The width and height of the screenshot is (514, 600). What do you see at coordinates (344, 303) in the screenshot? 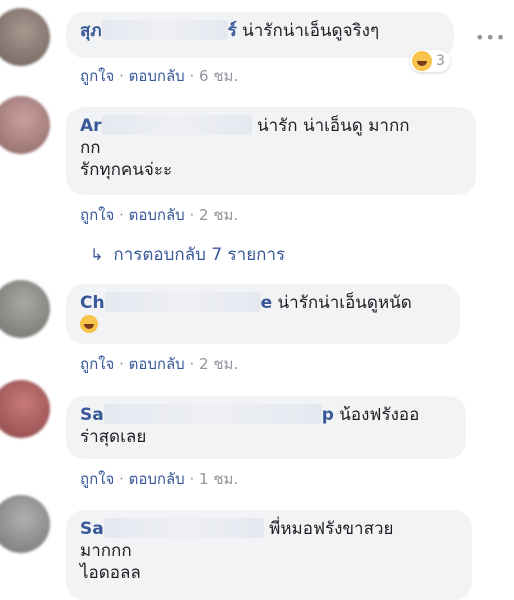
I see `comment-text: น่ารักน่าเอ็นดูหนัด` at bounding box center [344, 303].